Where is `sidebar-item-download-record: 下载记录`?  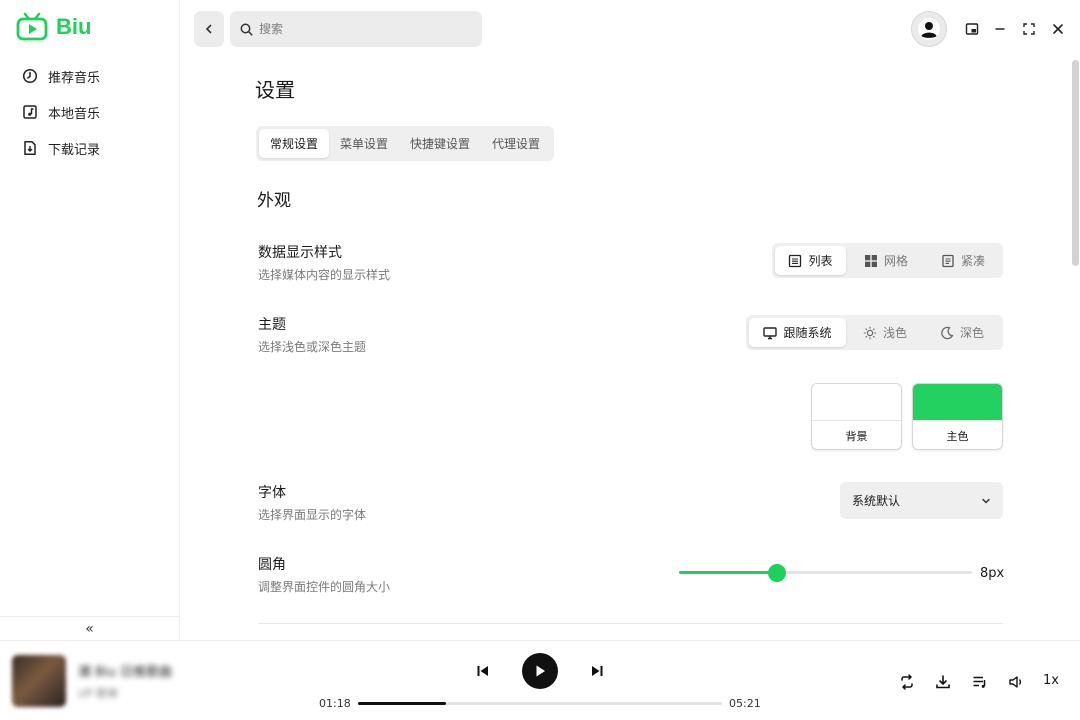
sidebar-item-download-record: 下载记录 is located at coordinates (89, 148).